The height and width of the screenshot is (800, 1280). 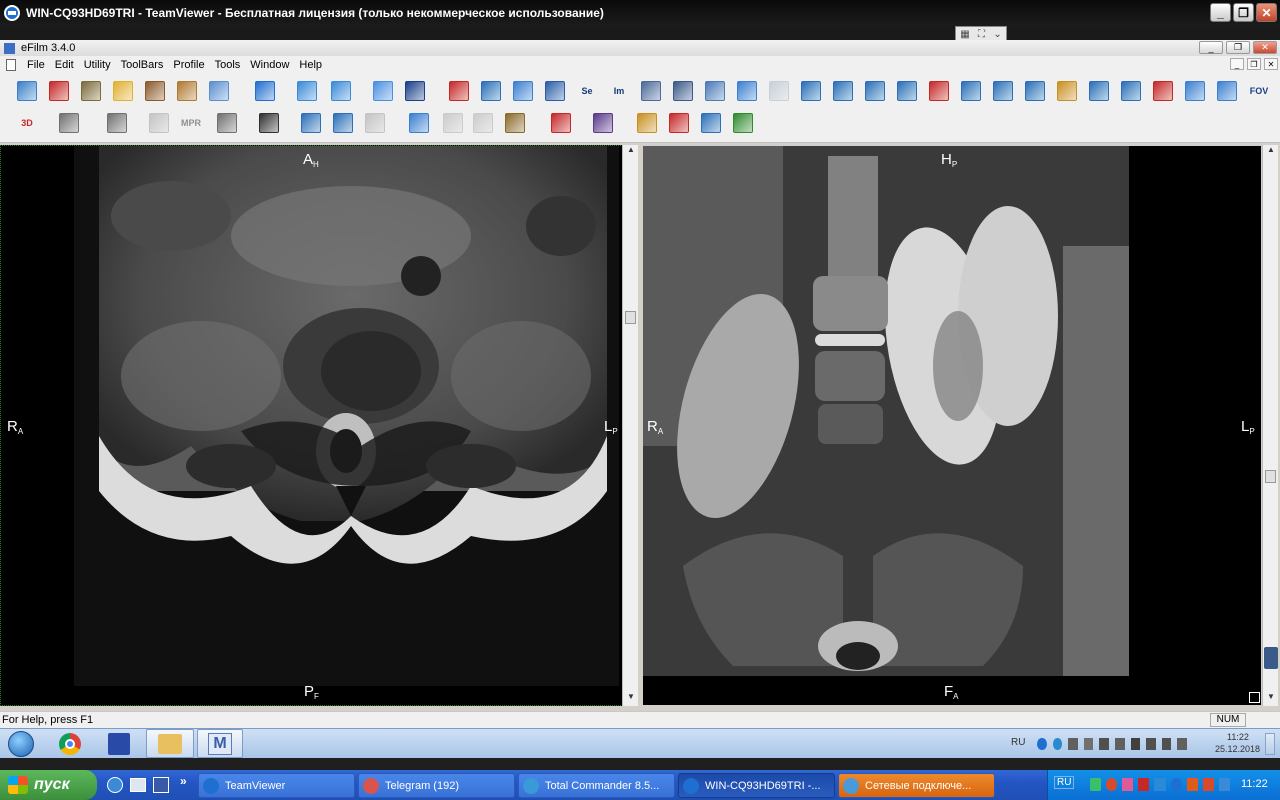 I want to click on scroll-thumb, so click(x=1270, y=476).